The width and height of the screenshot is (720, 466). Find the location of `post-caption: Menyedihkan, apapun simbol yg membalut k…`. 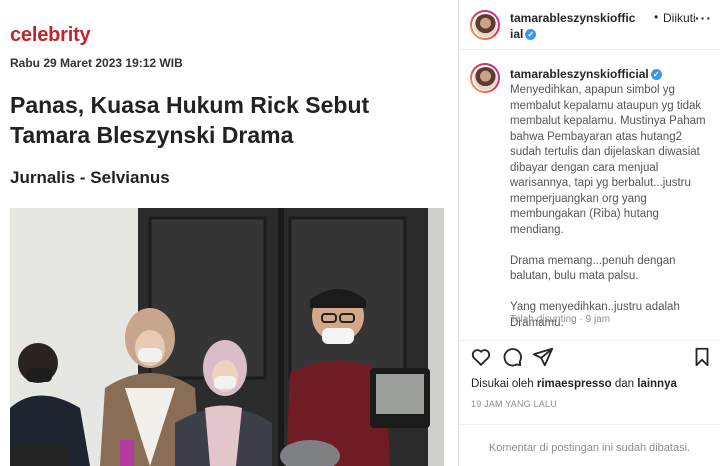

post-caption: Menyedihkan, apapun simbol yg membalut k… is located at coordinates (608, 206).